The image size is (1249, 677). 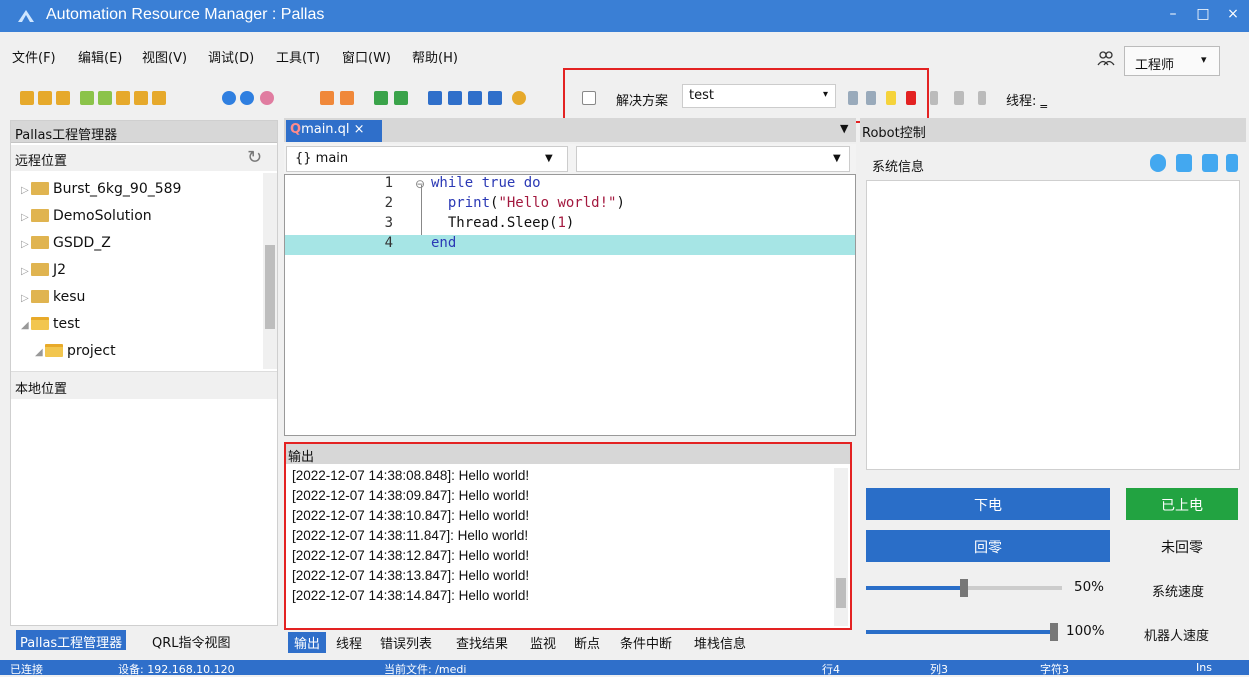 What do you see at coordinates (254, 157) in the screenshot?
I see `refresh-icon: ↻` at bounding box center [254, 157].